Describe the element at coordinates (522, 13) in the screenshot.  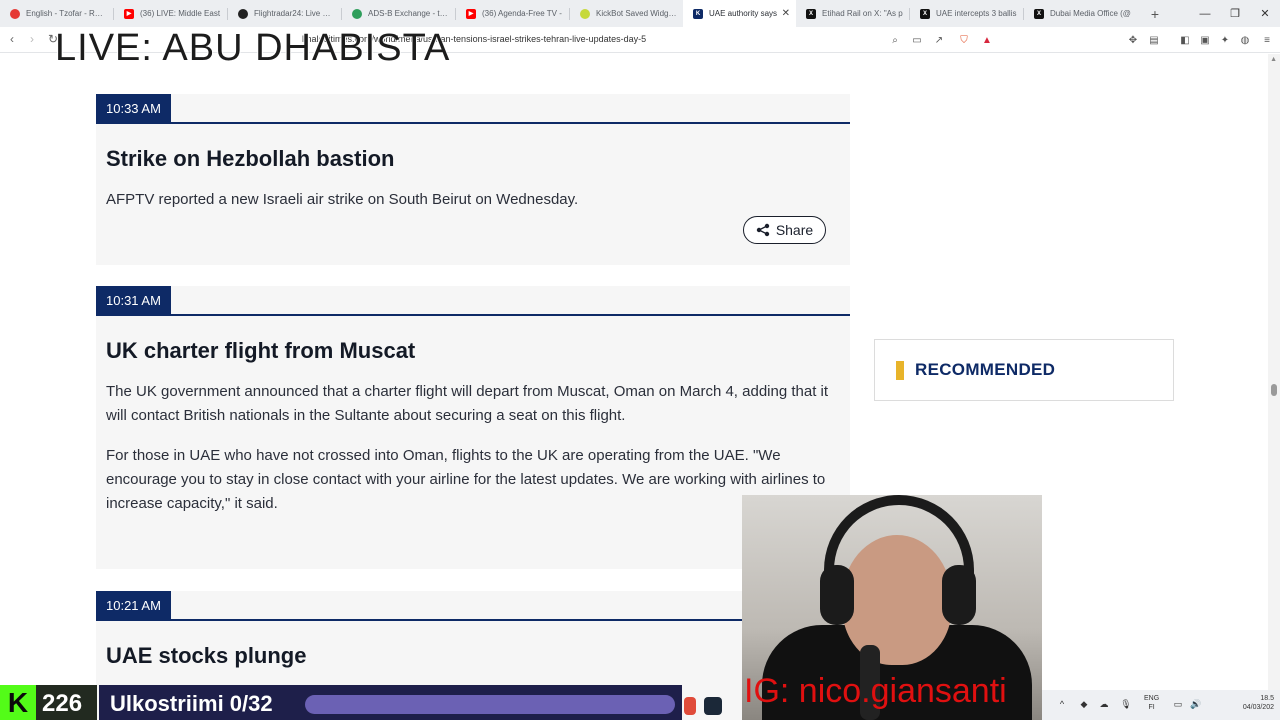
I see `tab-title: (36) Agenda-Free TV -` at that location.